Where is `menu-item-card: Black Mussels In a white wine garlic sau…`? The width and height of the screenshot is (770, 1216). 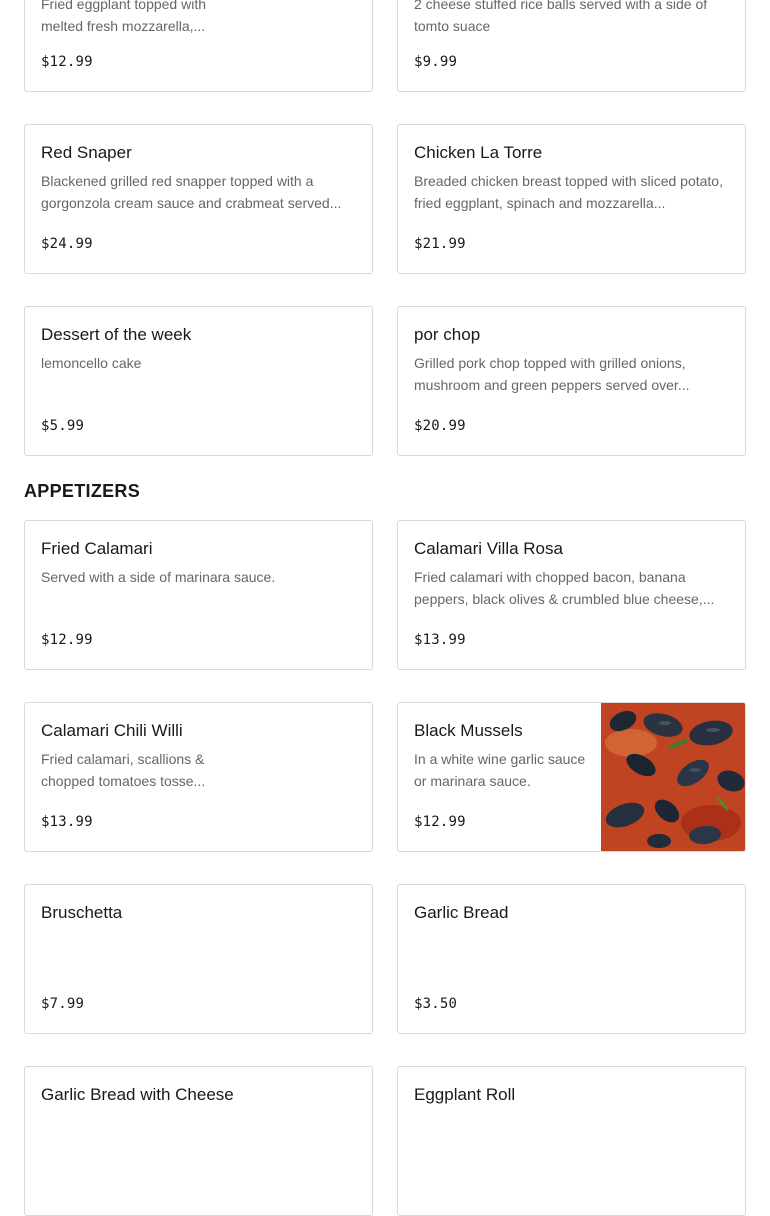
menu-item-card: Black Mussels In a white wine garlic sau… is located at coordinates (571, 777).